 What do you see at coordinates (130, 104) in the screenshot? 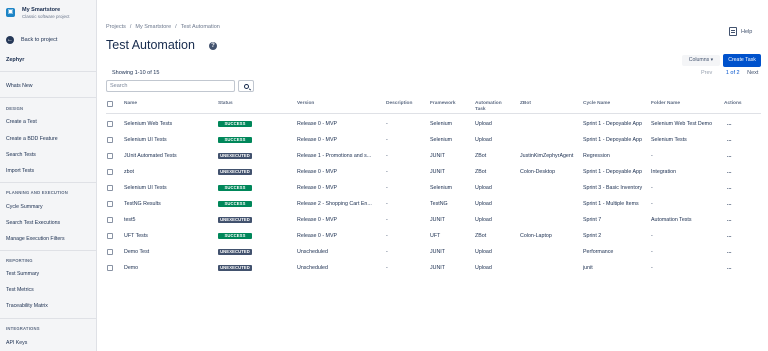
I see `column-header-name: Name` at bounding box center [130, 104].